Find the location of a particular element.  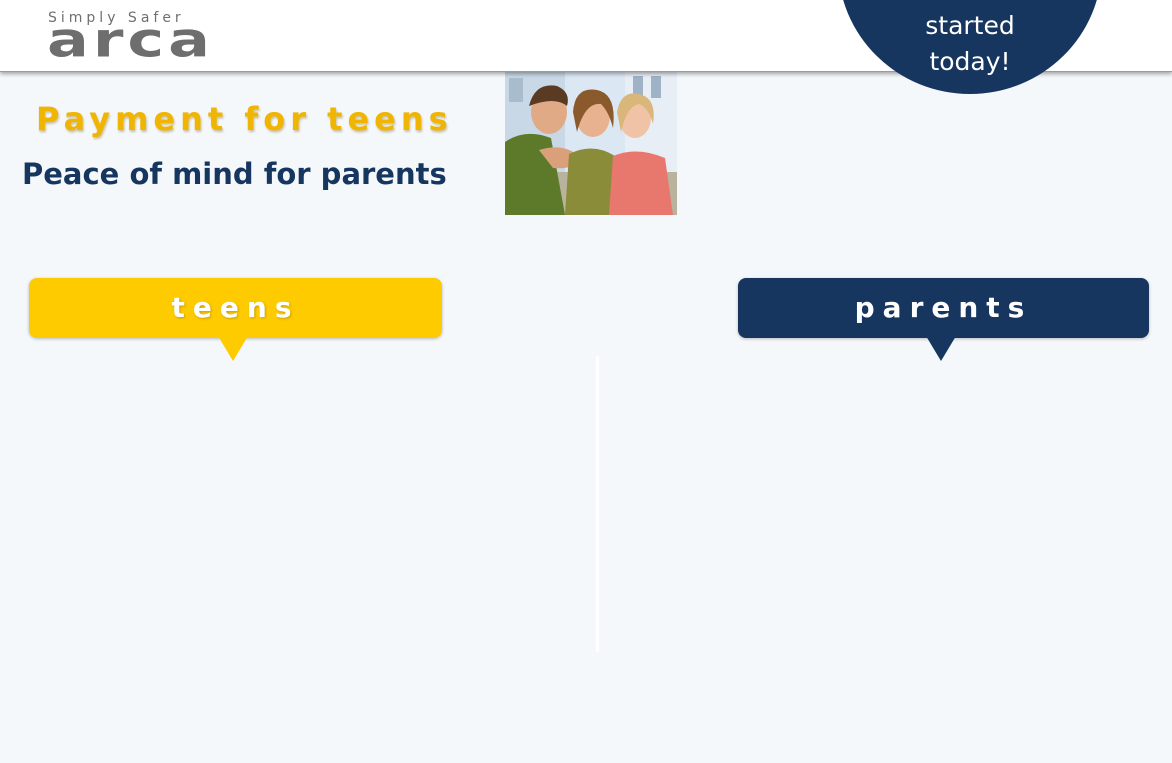

teens-photo is located at coordinates (591, 143).